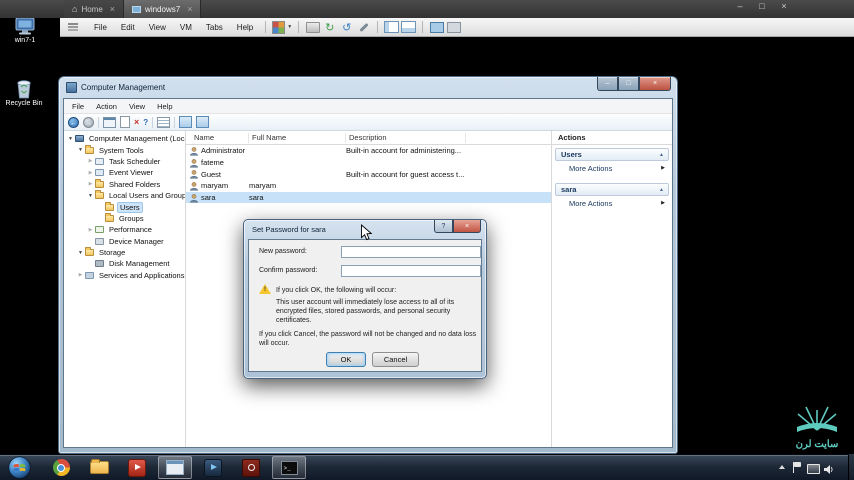 The image size is (854, 480). I want to click on fullscreen-icon, so click(436, 27).